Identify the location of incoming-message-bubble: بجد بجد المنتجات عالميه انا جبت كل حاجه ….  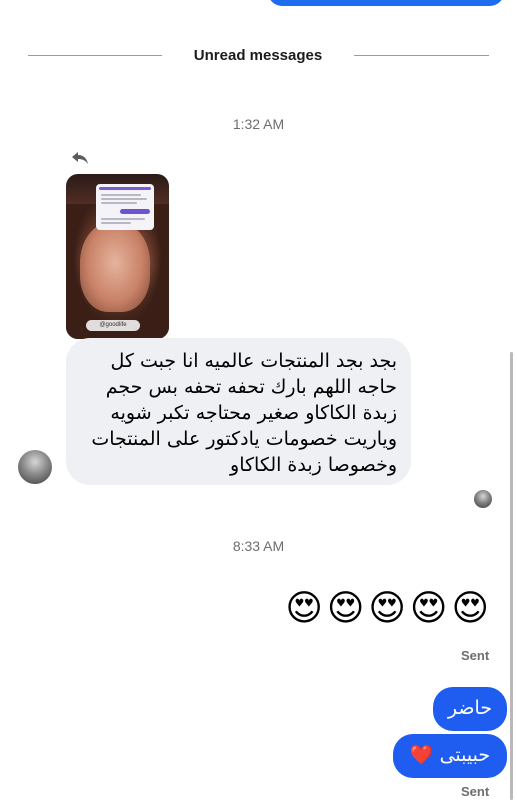
(238, 411).